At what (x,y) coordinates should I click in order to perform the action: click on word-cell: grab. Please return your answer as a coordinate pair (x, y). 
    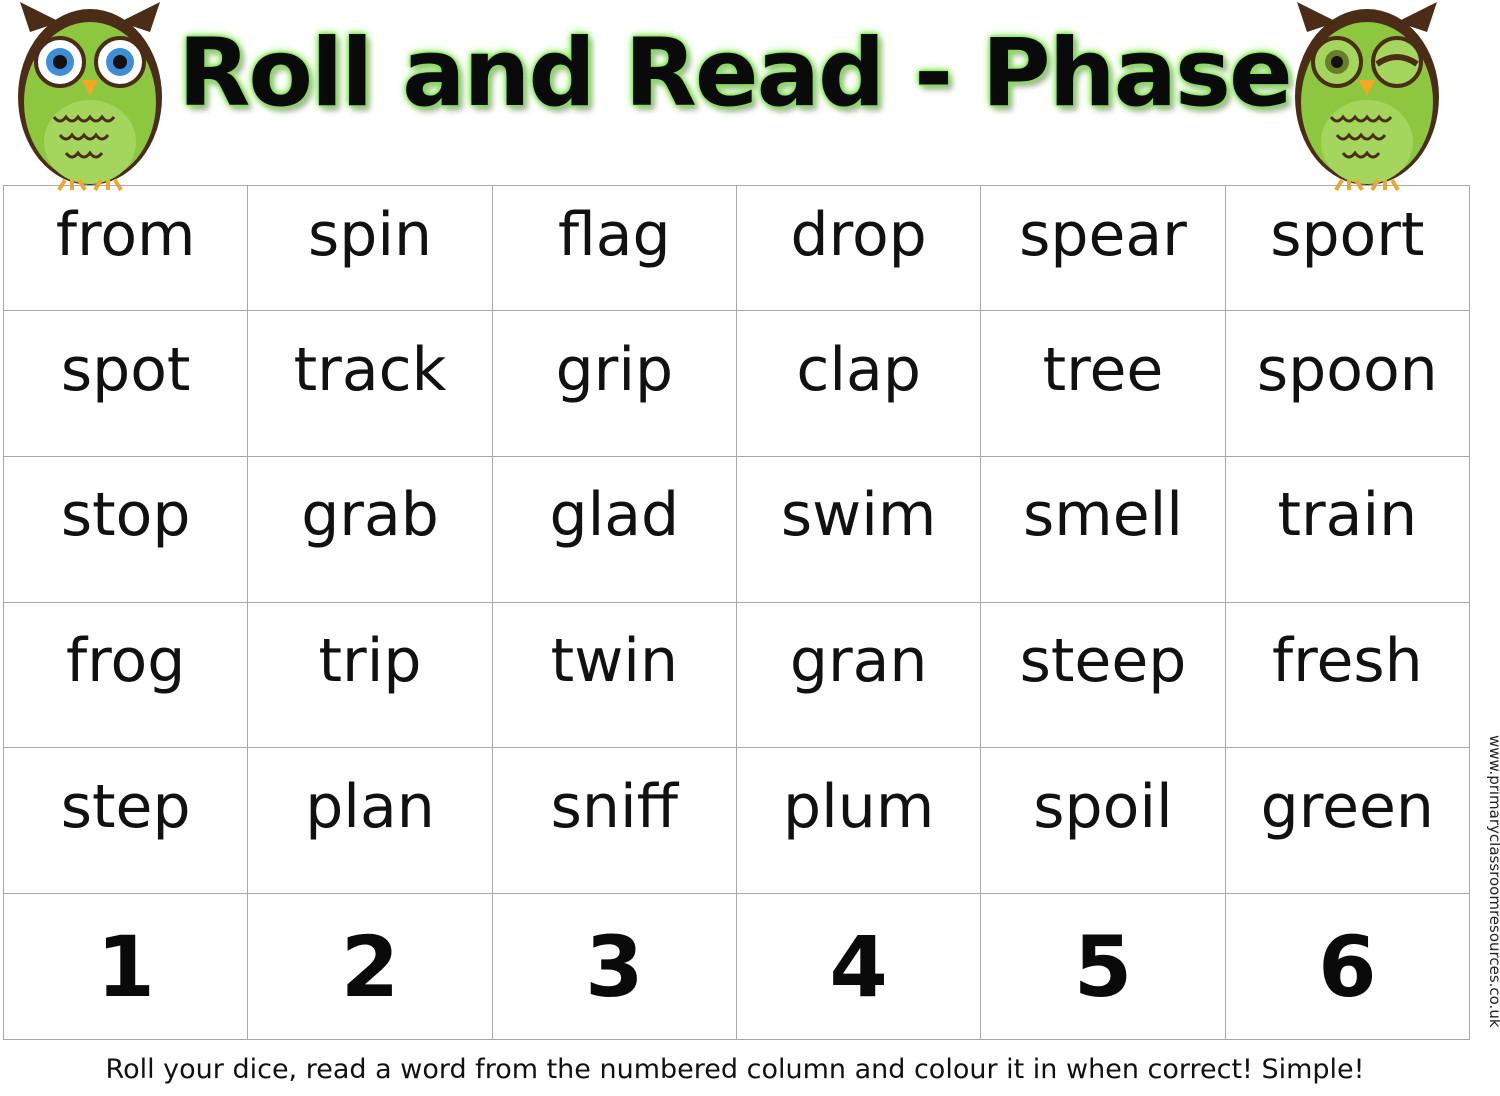
    Looking at the image, I should click on (370, 529).